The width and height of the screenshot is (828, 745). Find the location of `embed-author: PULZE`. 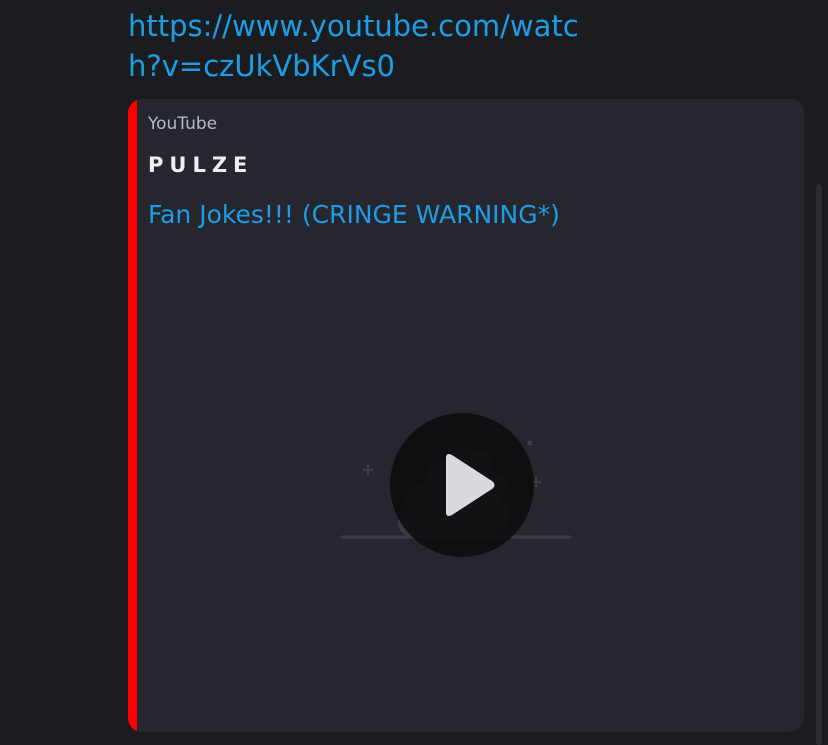

embed-author: PULZE is located at coordinates (200, 165).